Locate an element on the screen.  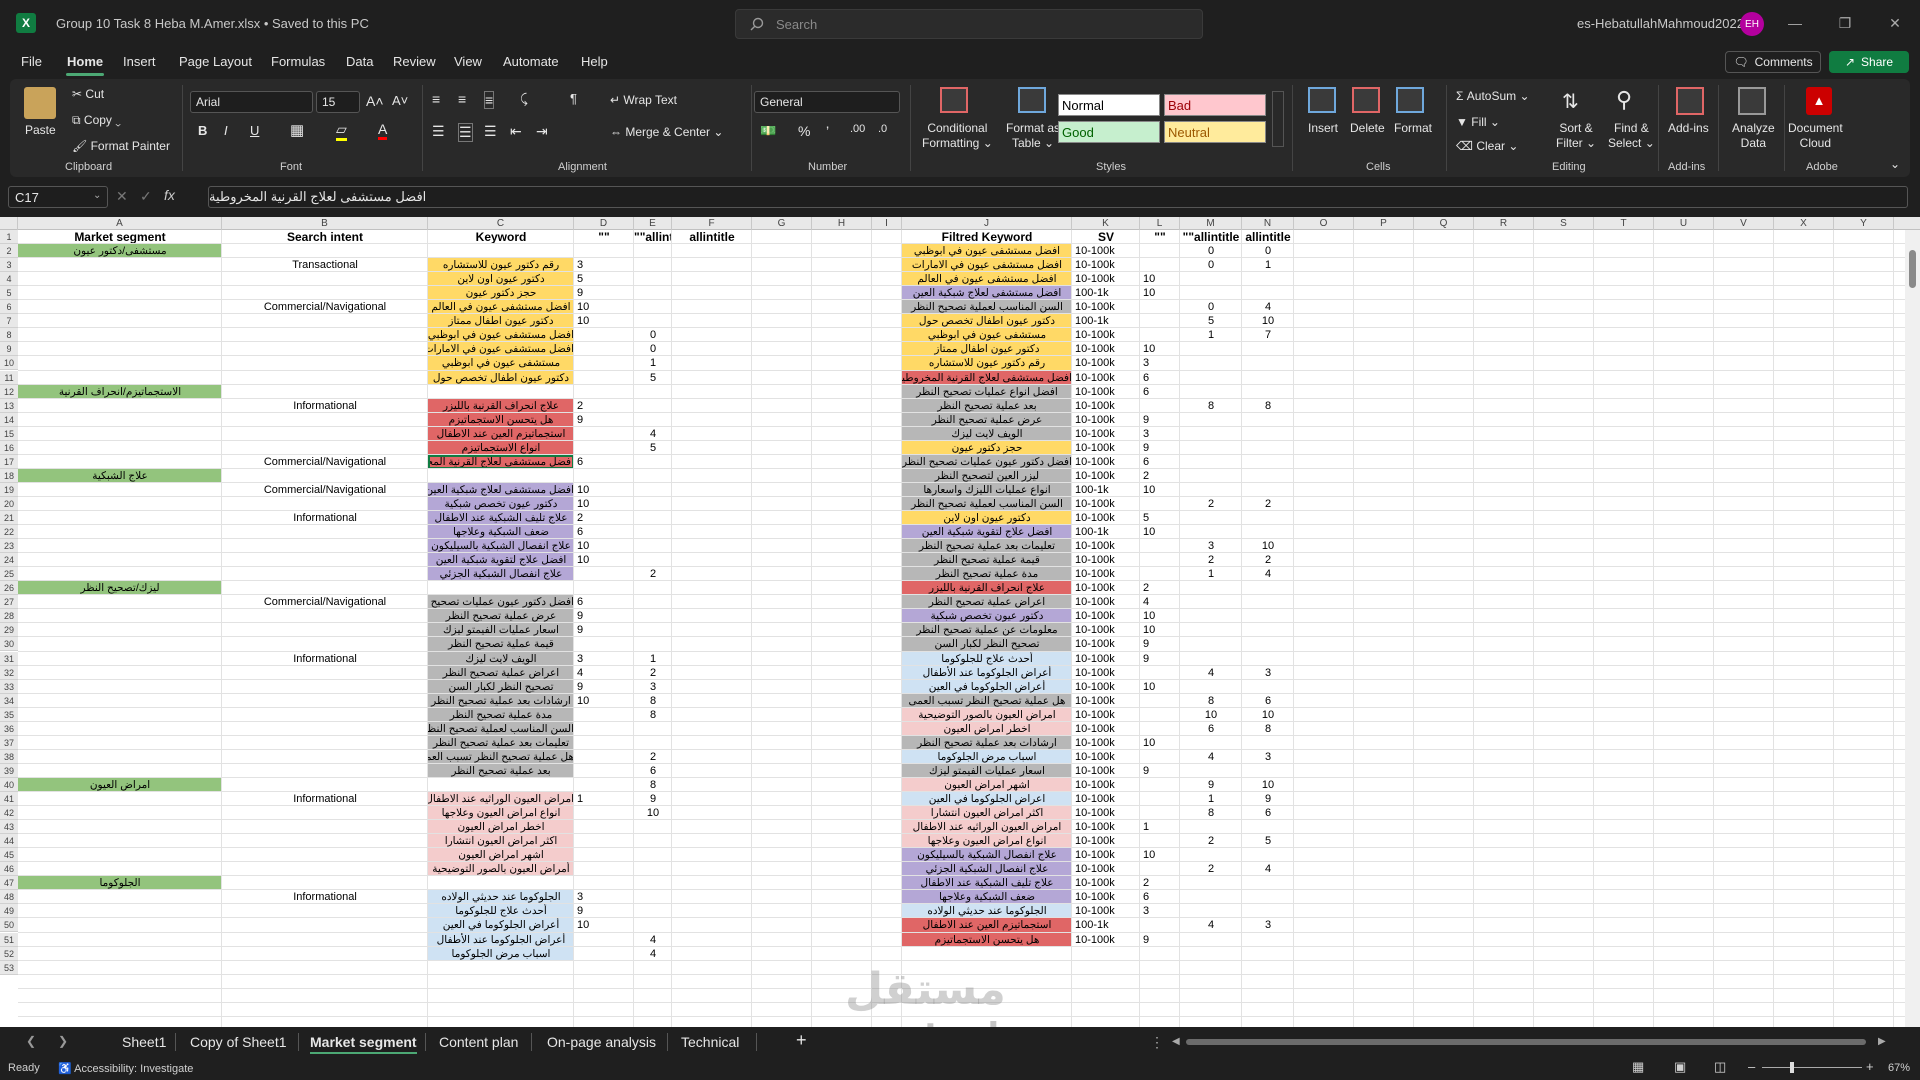
row-header: 10 is located at coordinates (9, 363).